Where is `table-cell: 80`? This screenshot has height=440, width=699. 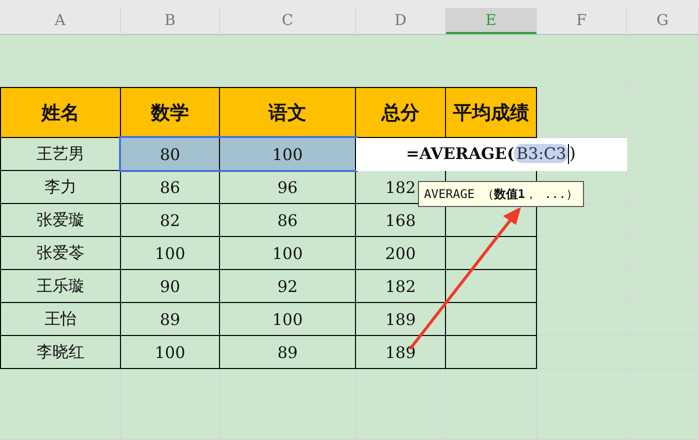
table-cell: 80 is located at coordinates (170, 154).